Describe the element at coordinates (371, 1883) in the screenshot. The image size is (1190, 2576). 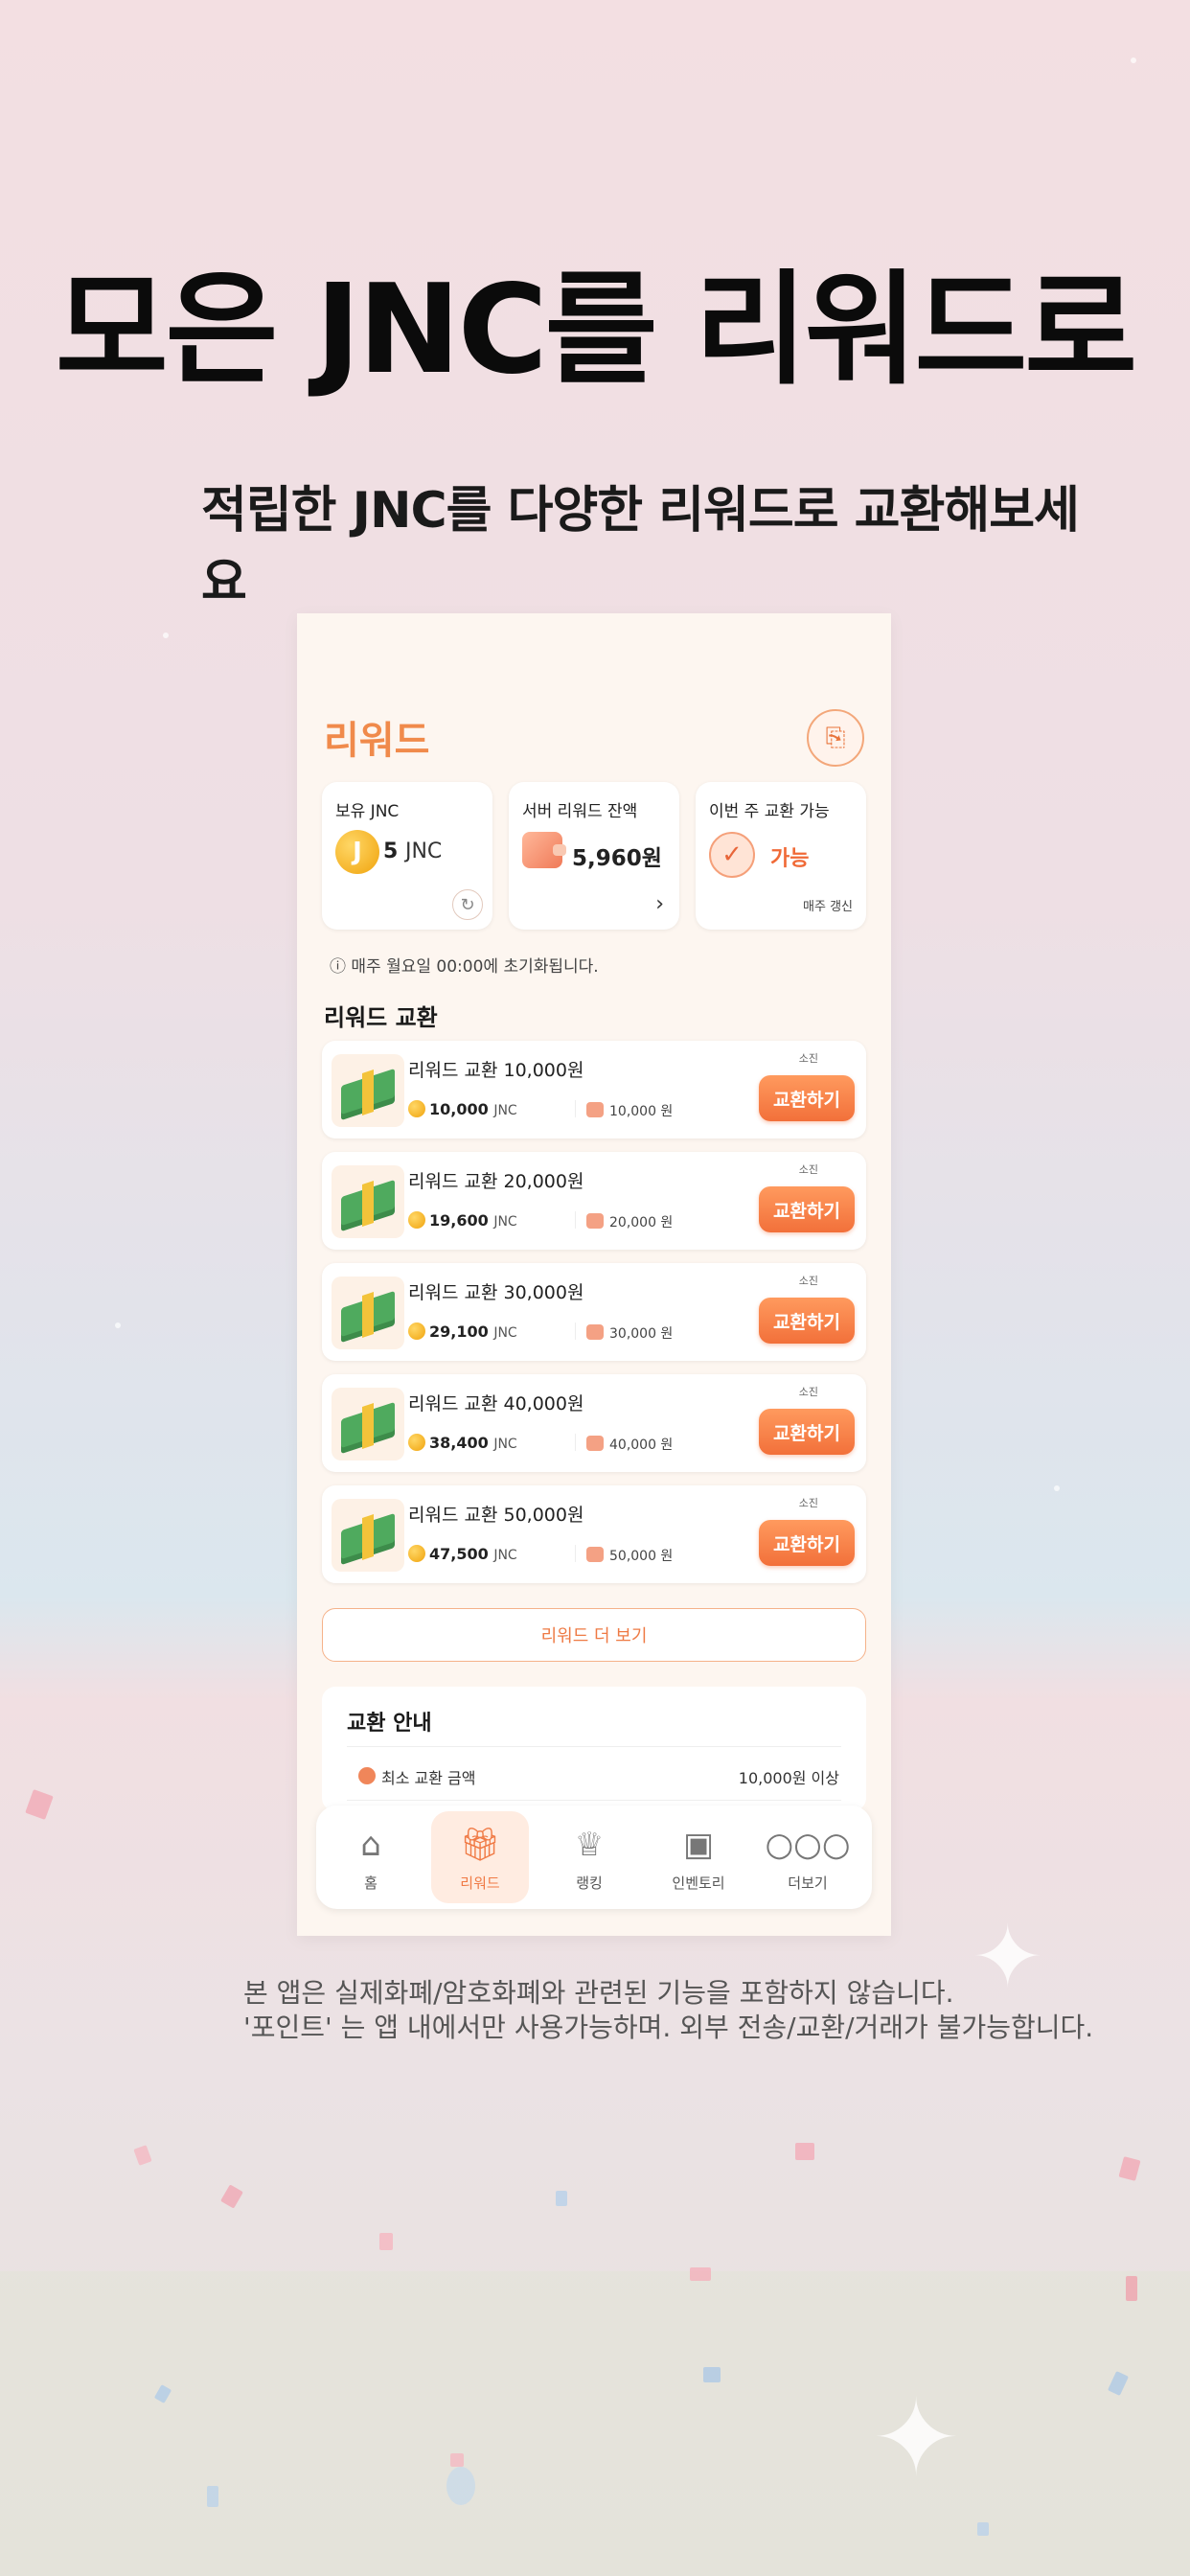
I see `tab-label: 홈` at that location.